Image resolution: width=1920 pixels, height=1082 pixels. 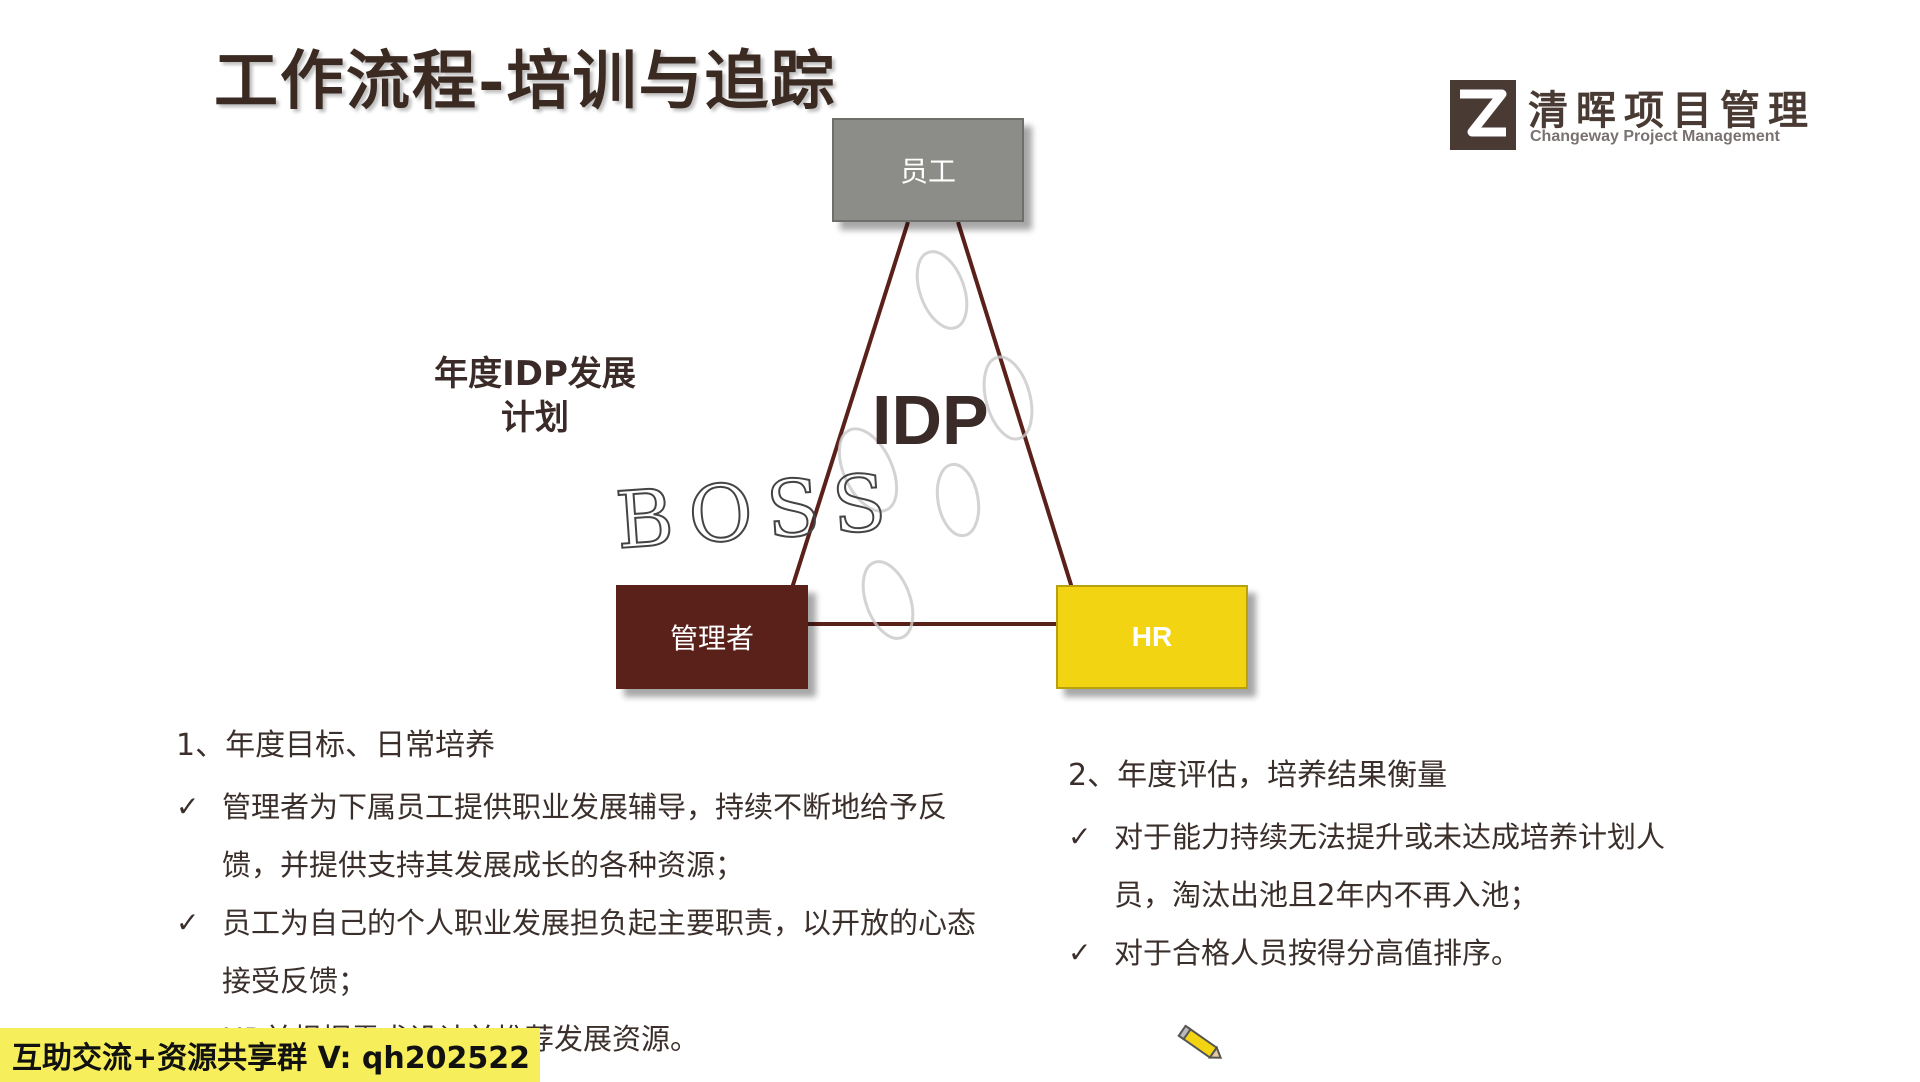 What do you see at coordinates (758, 512) in the screenshot?
I see `handwriting-annotation: BOSS` at bounding box center [758, 512].